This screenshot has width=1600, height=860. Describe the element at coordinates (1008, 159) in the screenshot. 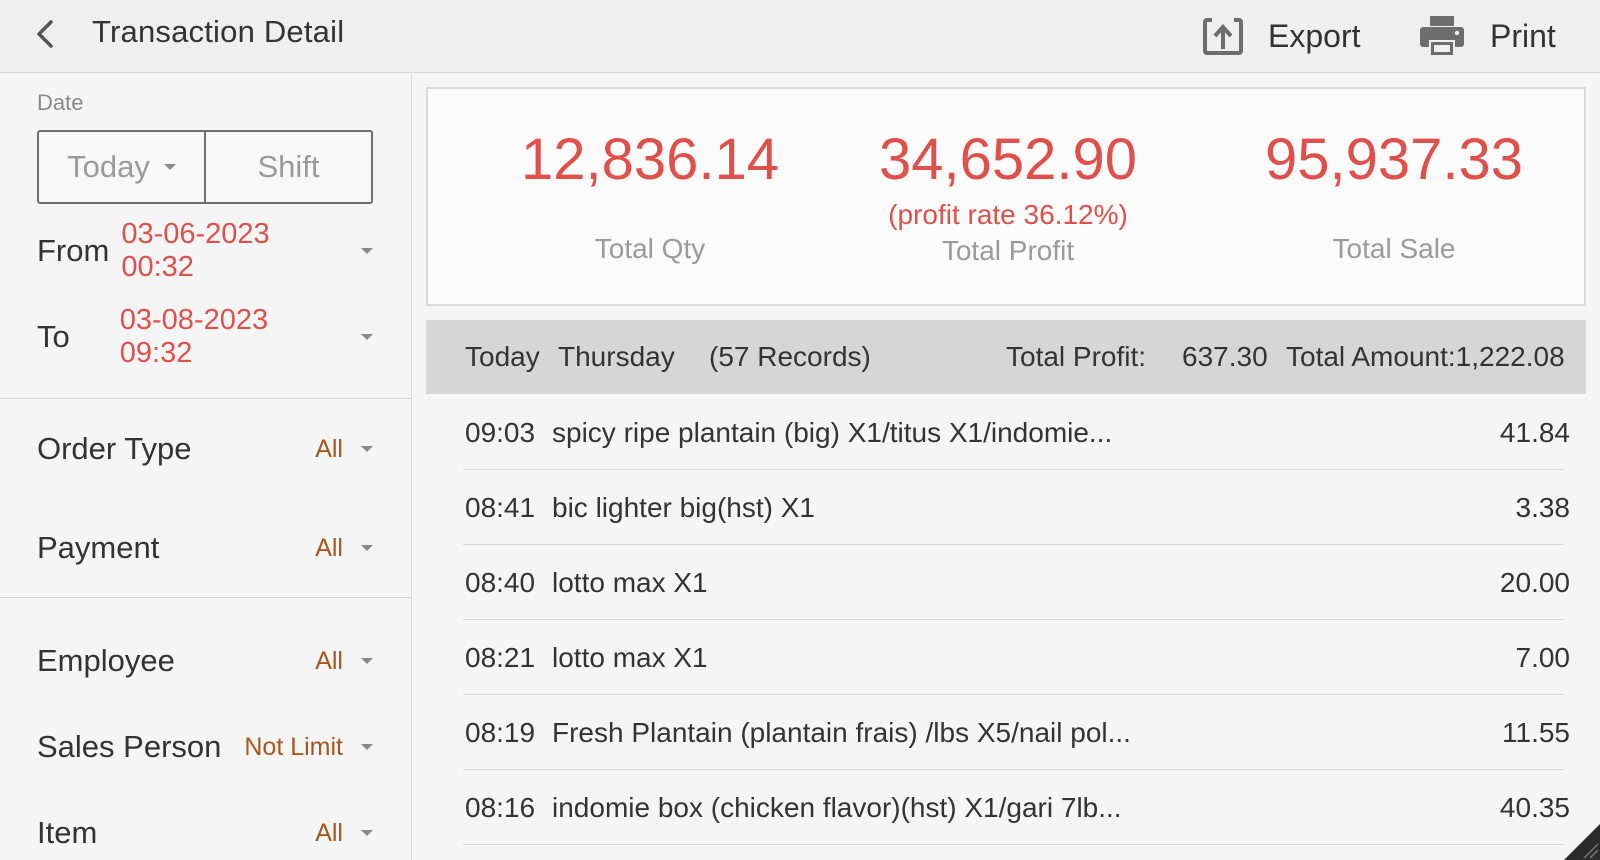

I see `total-profit-value: 34,652.90` at that location.